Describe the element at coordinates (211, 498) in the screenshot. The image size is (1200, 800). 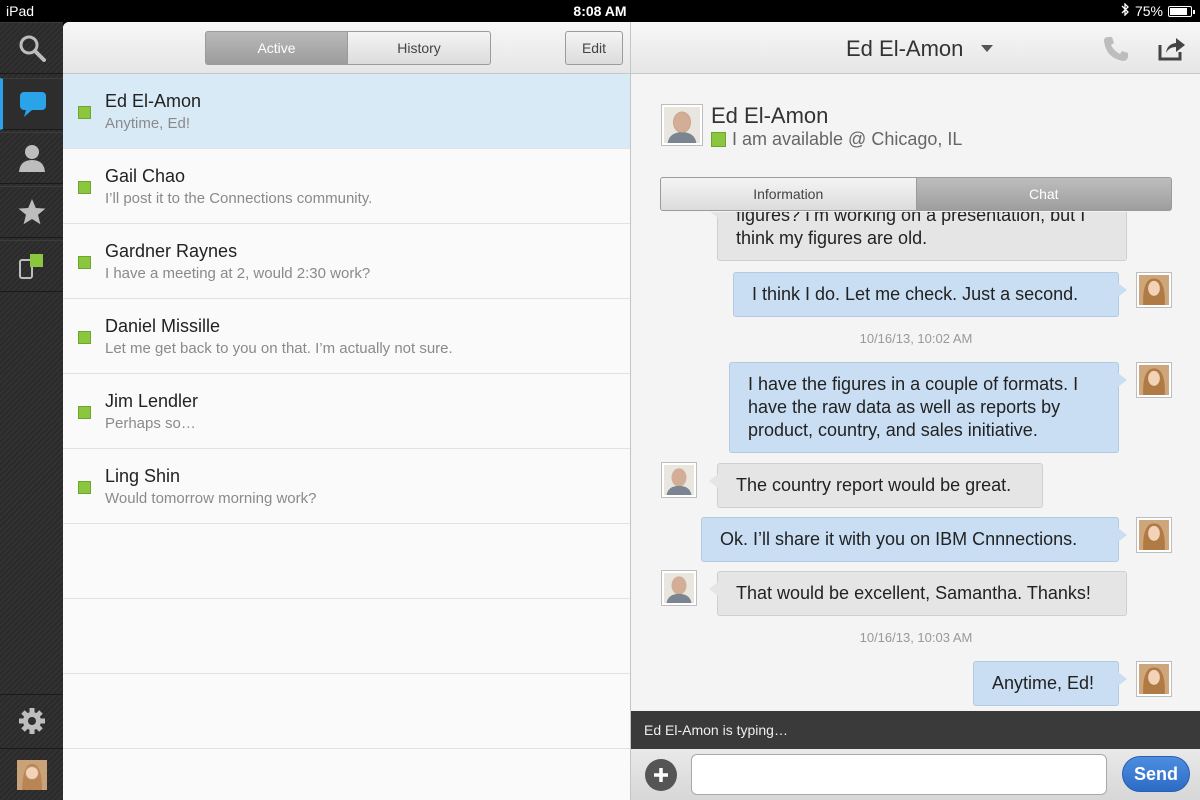
I see `conversation-last-message: Would tomorrow morning work?` at that location.